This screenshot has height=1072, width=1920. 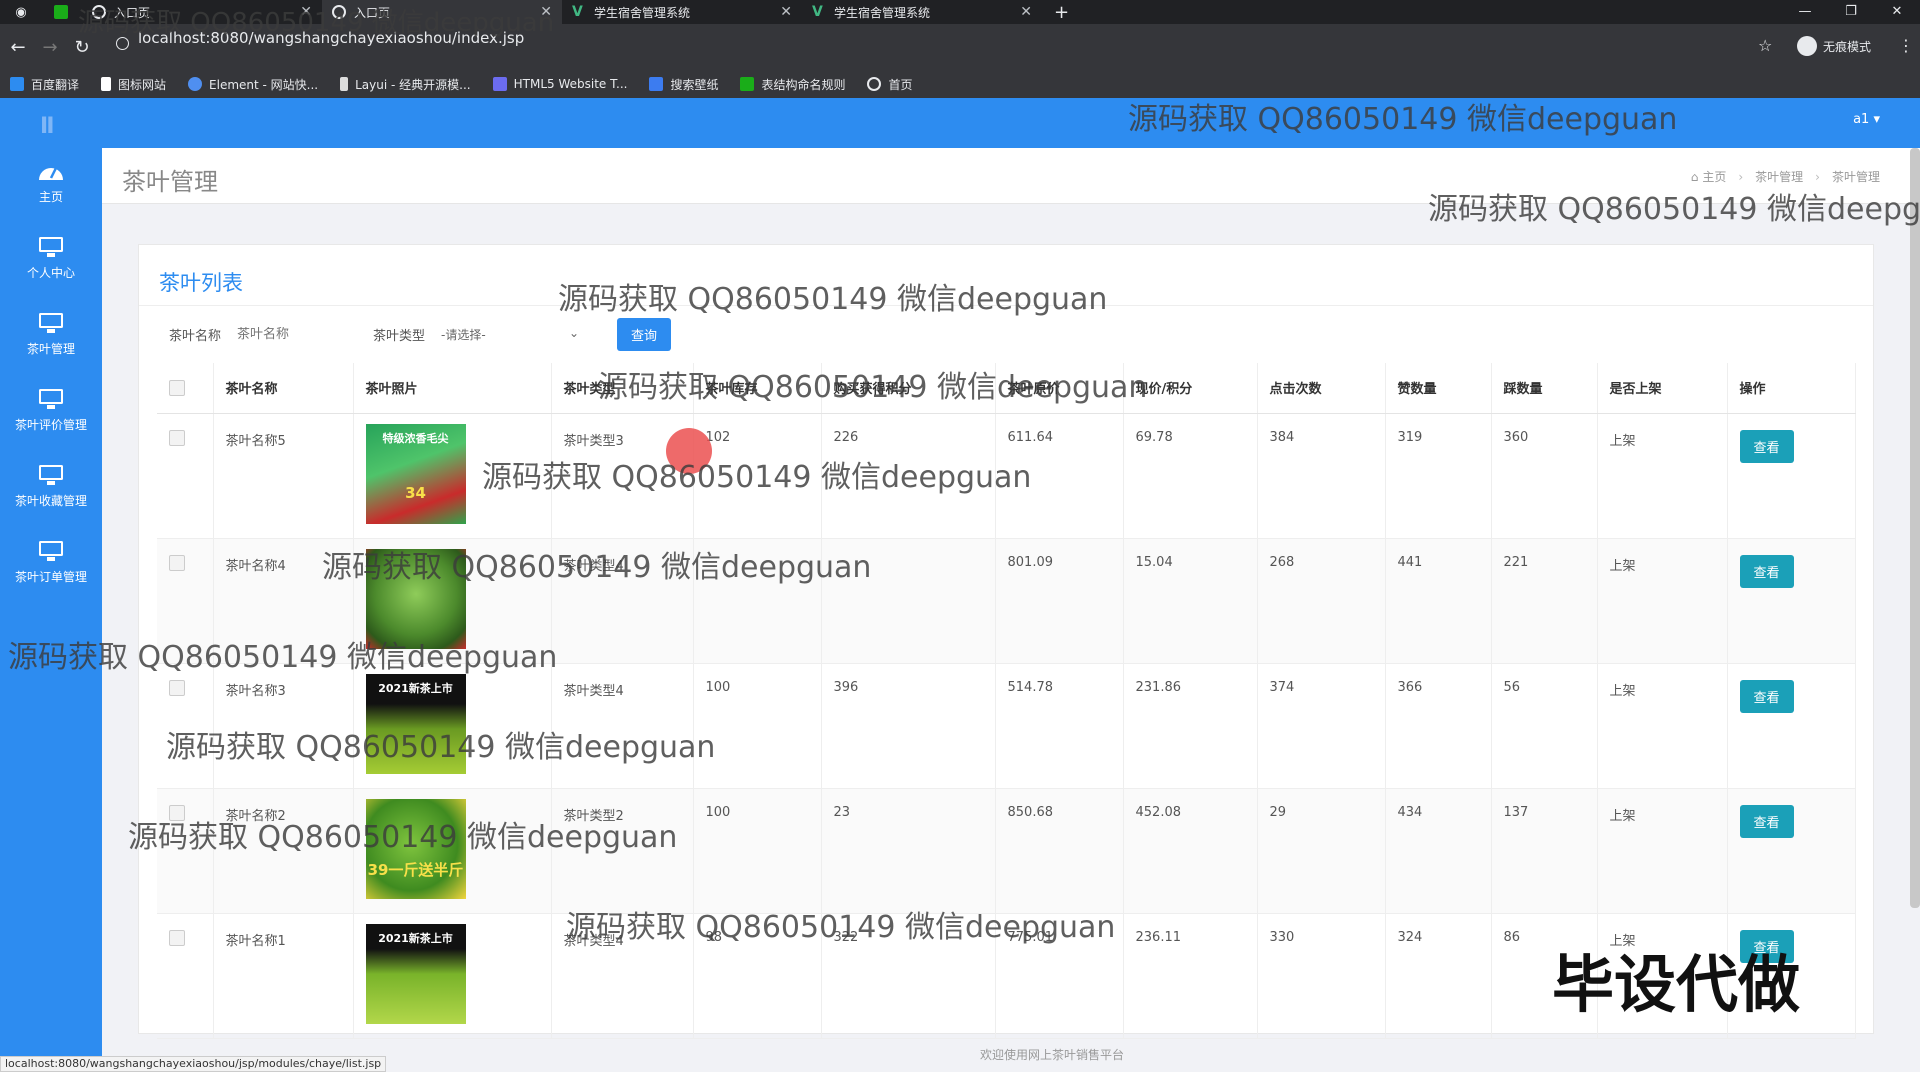 What do you see at coordinates (1765, 45) in the screenshot?
I see `bookmark-star-icon: ☆` at bounding box center [1765, 45].